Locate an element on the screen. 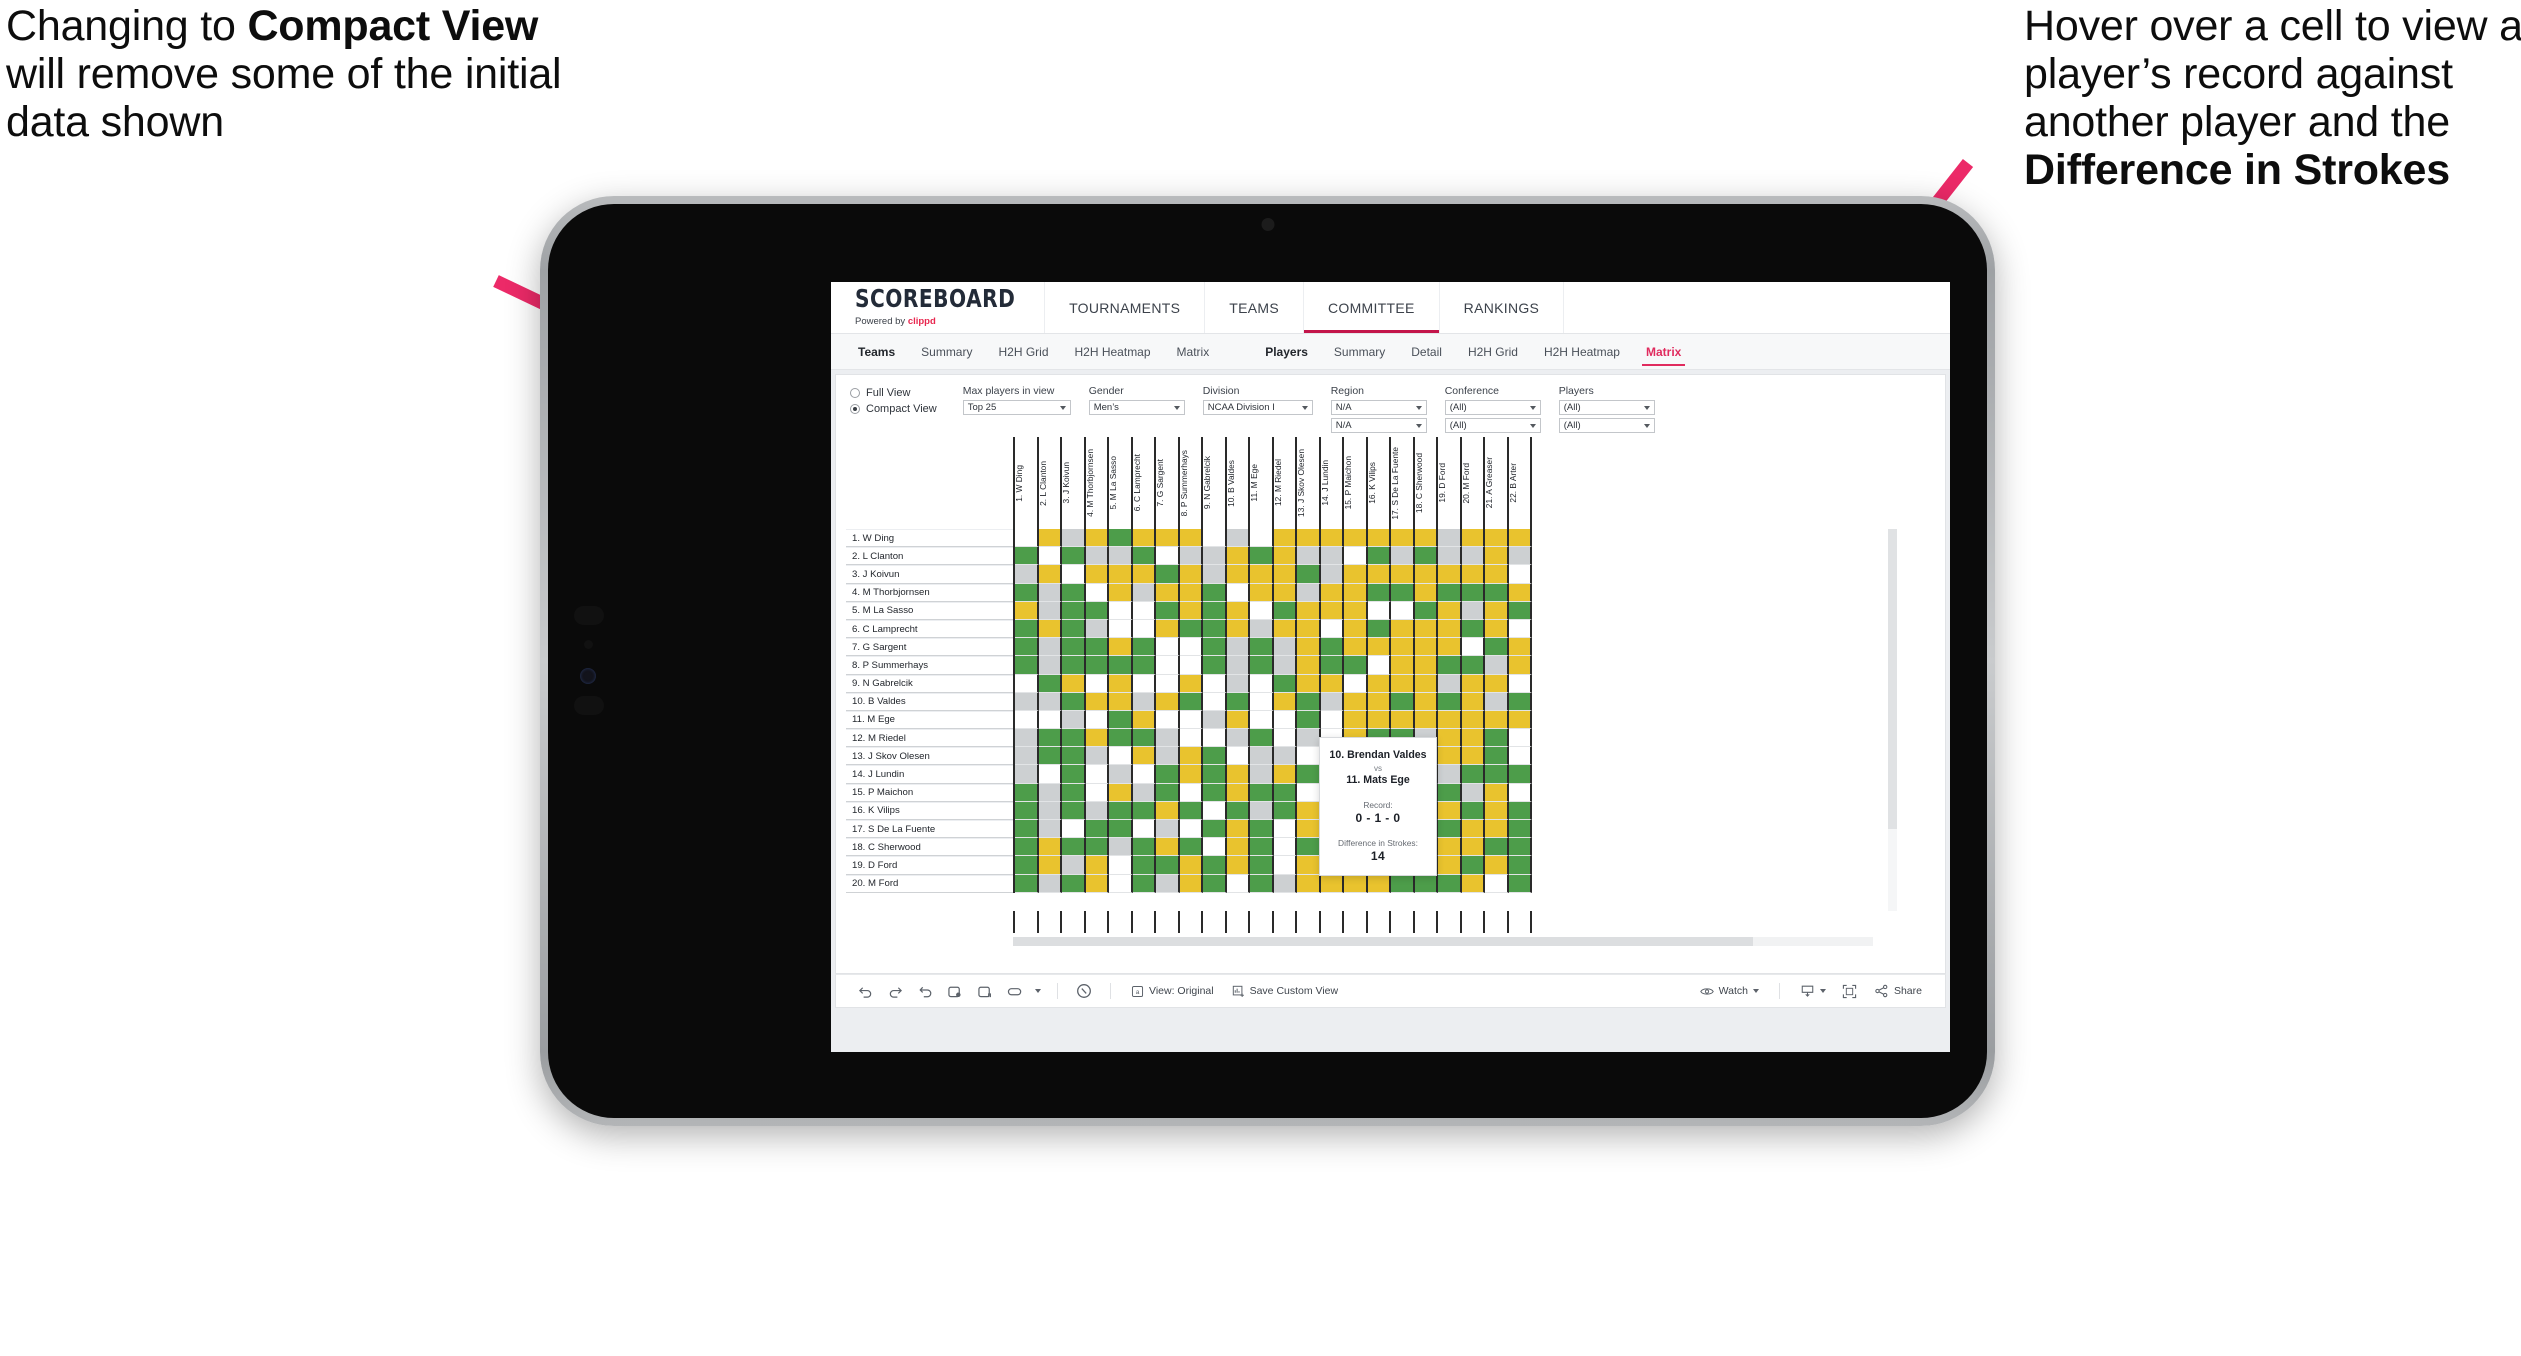  matrix-row-label: 18. C Sherwood is located at coordinates (929, 847).